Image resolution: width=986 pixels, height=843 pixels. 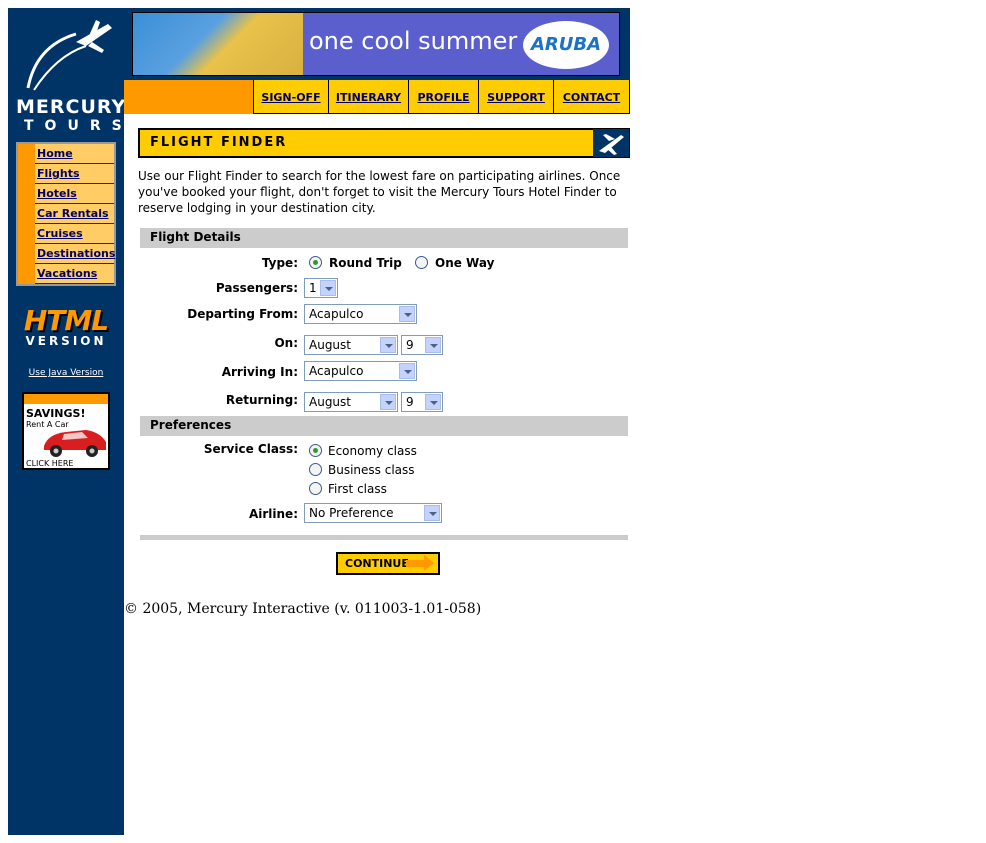 I want to click on header-plane-badge, so click(x=611, y=143).